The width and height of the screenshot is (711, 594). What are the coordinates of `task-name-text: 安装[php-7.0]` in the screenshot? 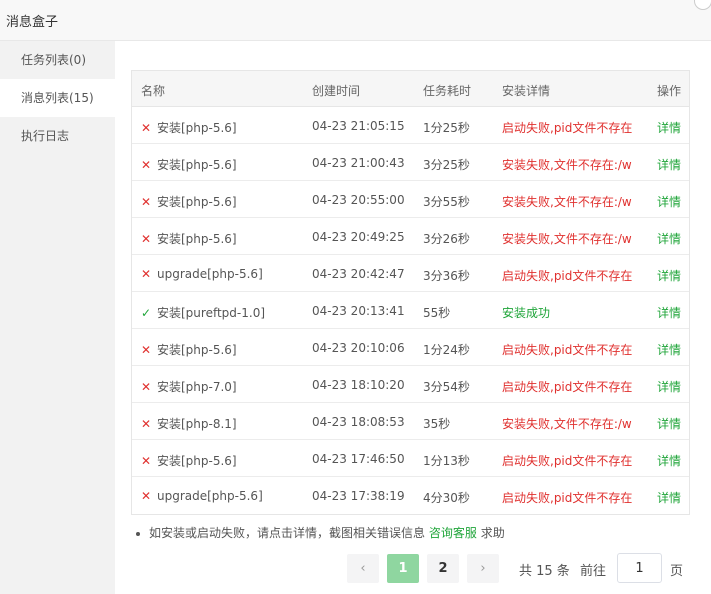 It's located at (197, 387).